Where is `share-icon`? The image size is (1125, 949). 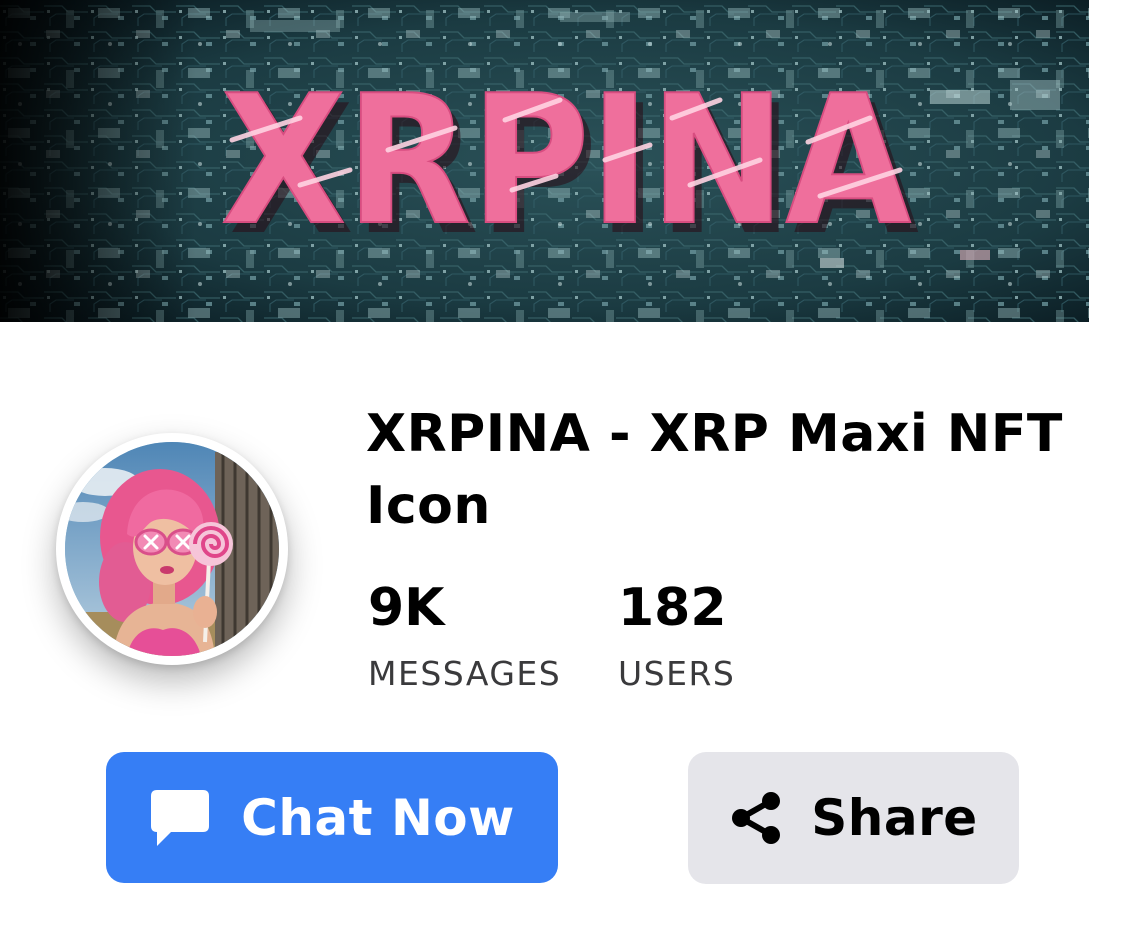
share-icon is located at coordinates (756, 818).